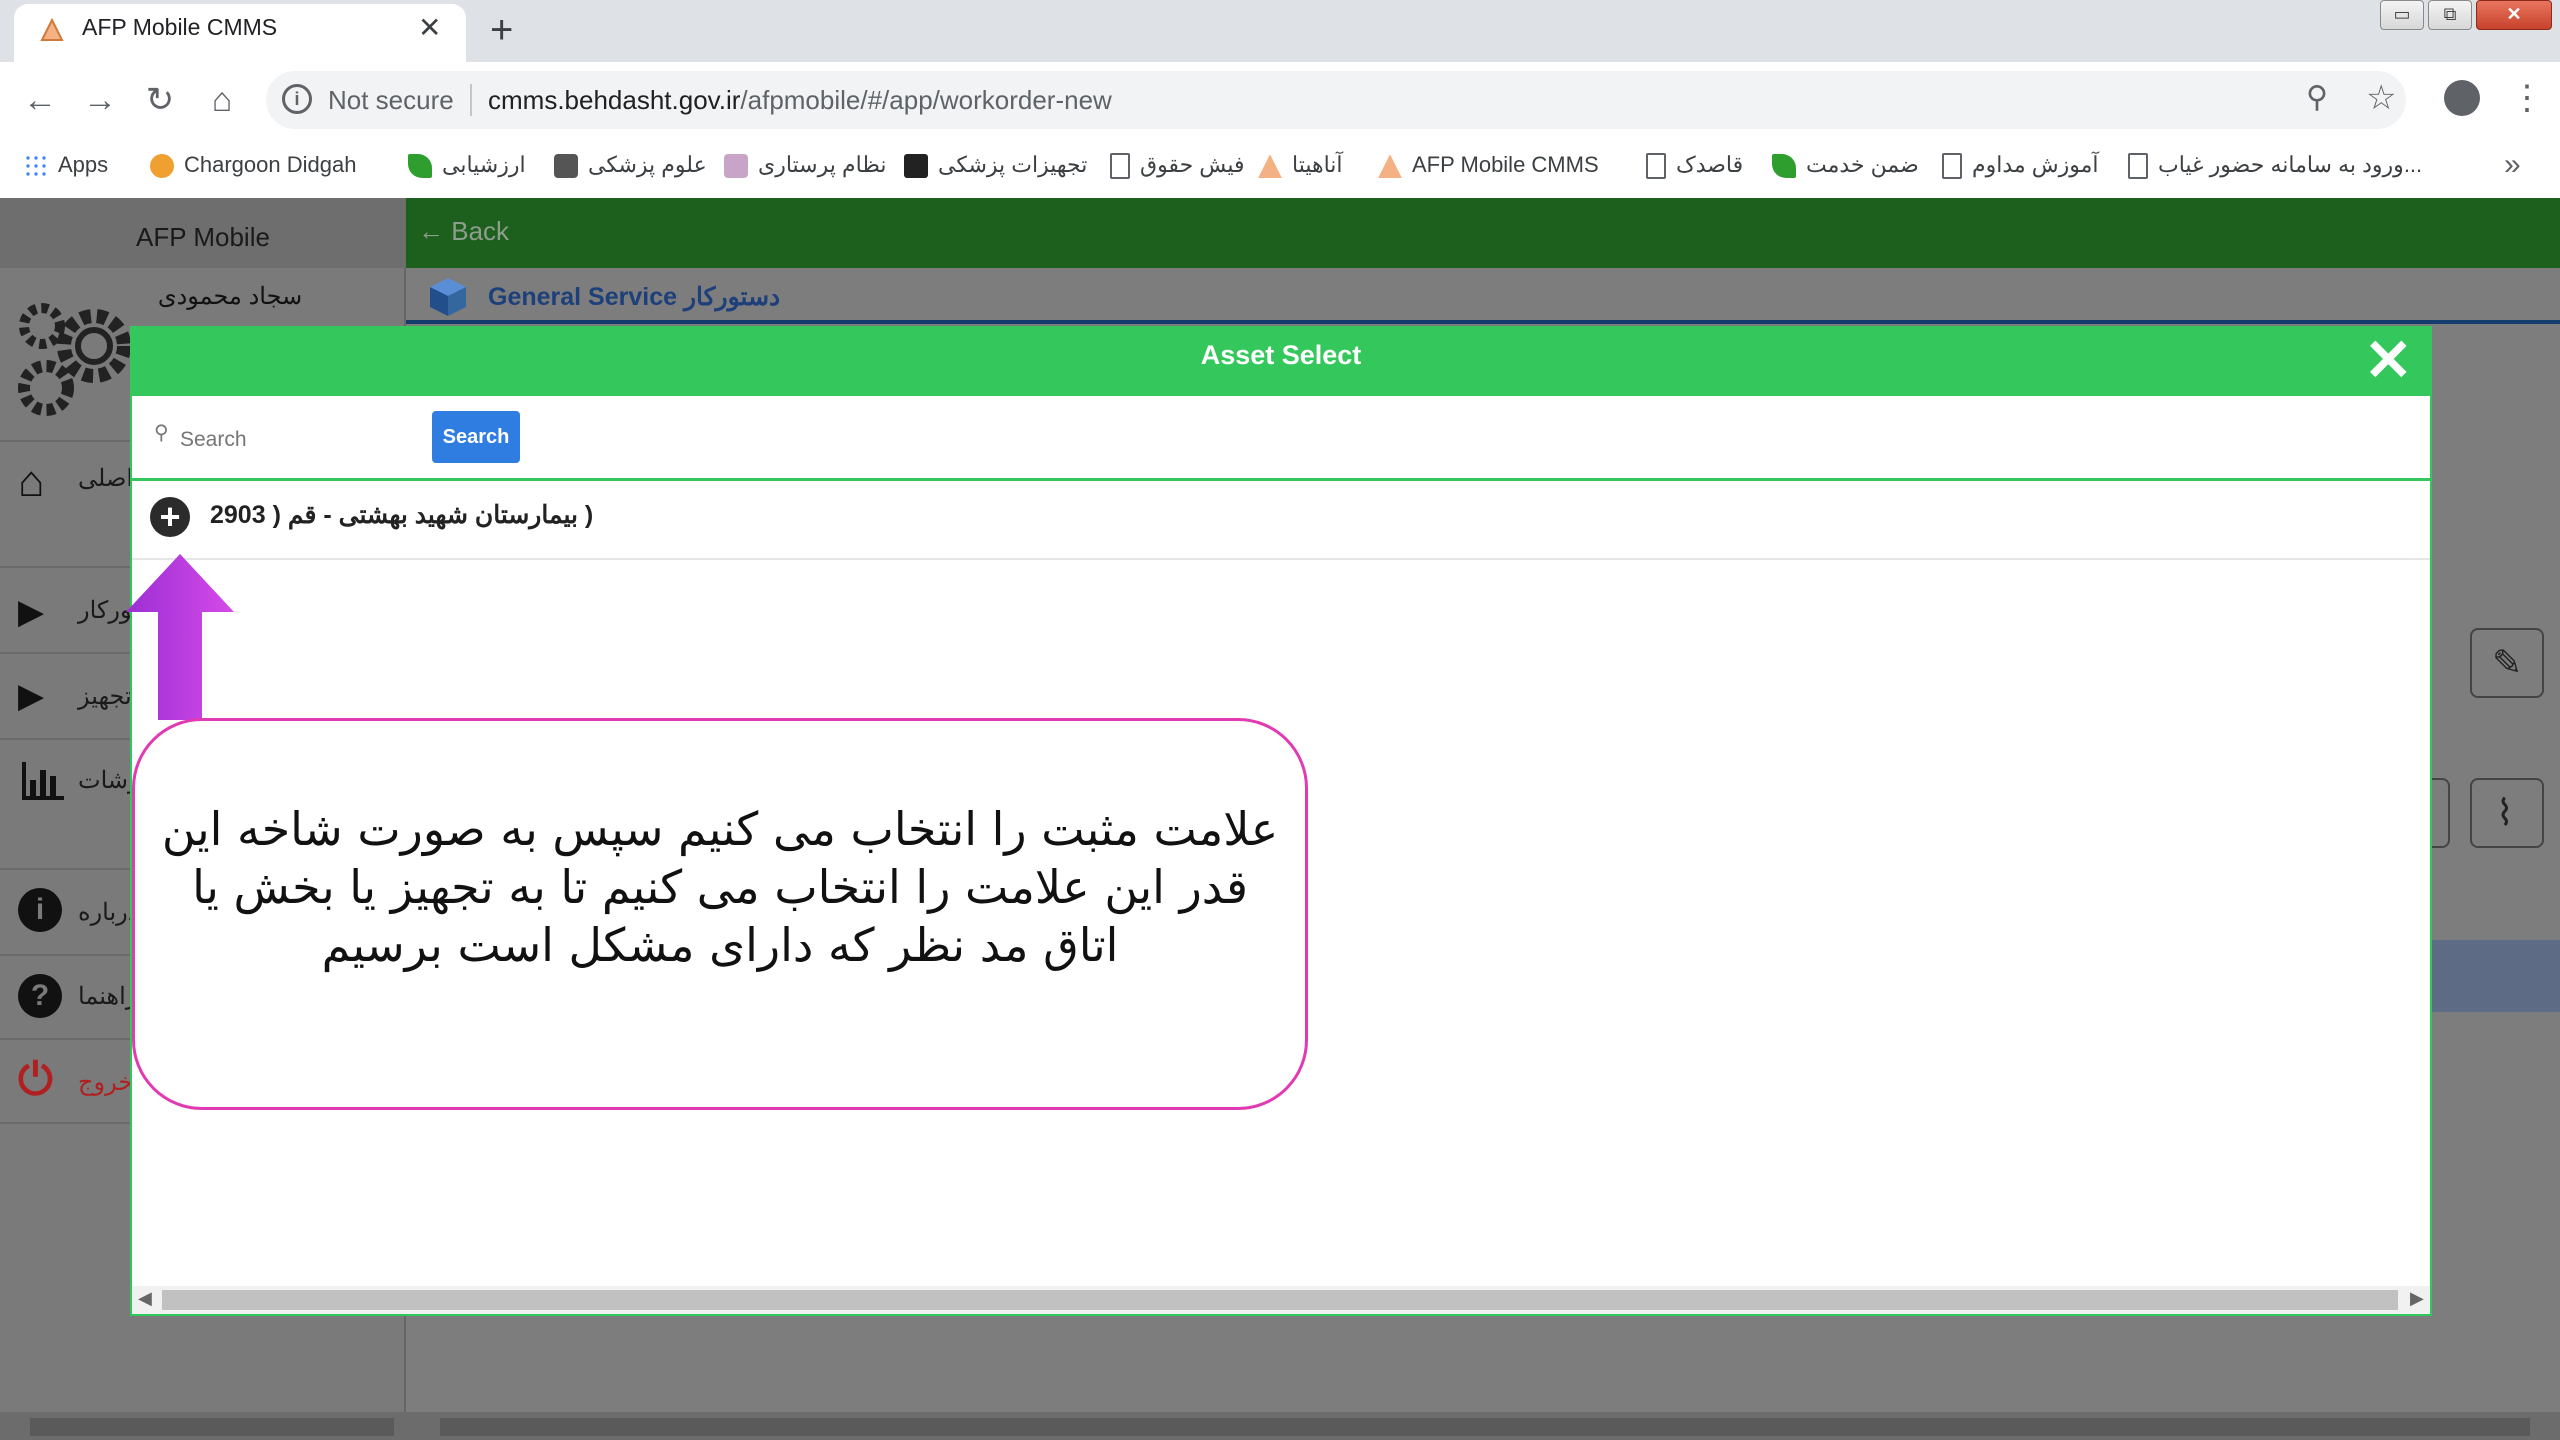 The image size is (2560, 1440). What do you see at coordinates (429, 28) in the screenshot?
I see `tab-close-icon: ✕` at bounding box center [429, 28].